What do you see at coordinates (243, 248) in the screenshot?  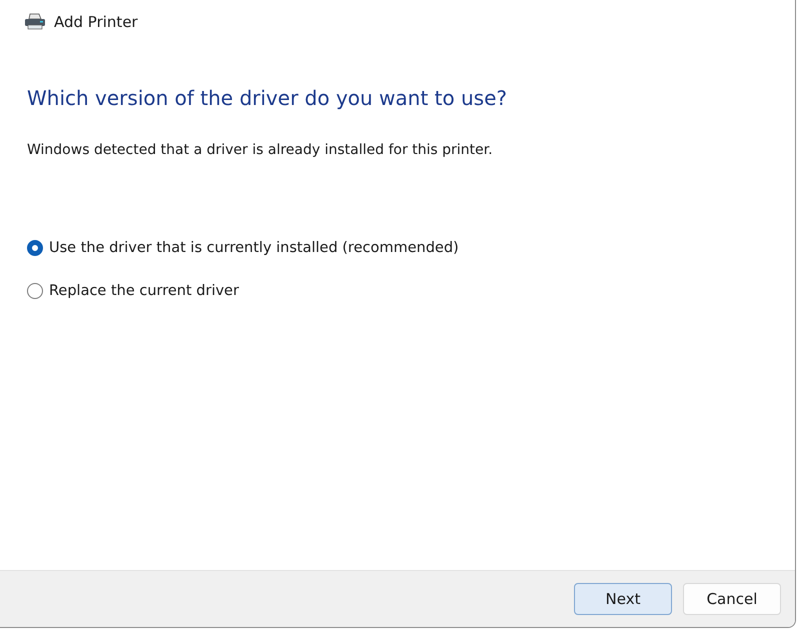 I see `radio-option: Use the driver that is currently installed (recommended)` at bounding box center [243, 248].